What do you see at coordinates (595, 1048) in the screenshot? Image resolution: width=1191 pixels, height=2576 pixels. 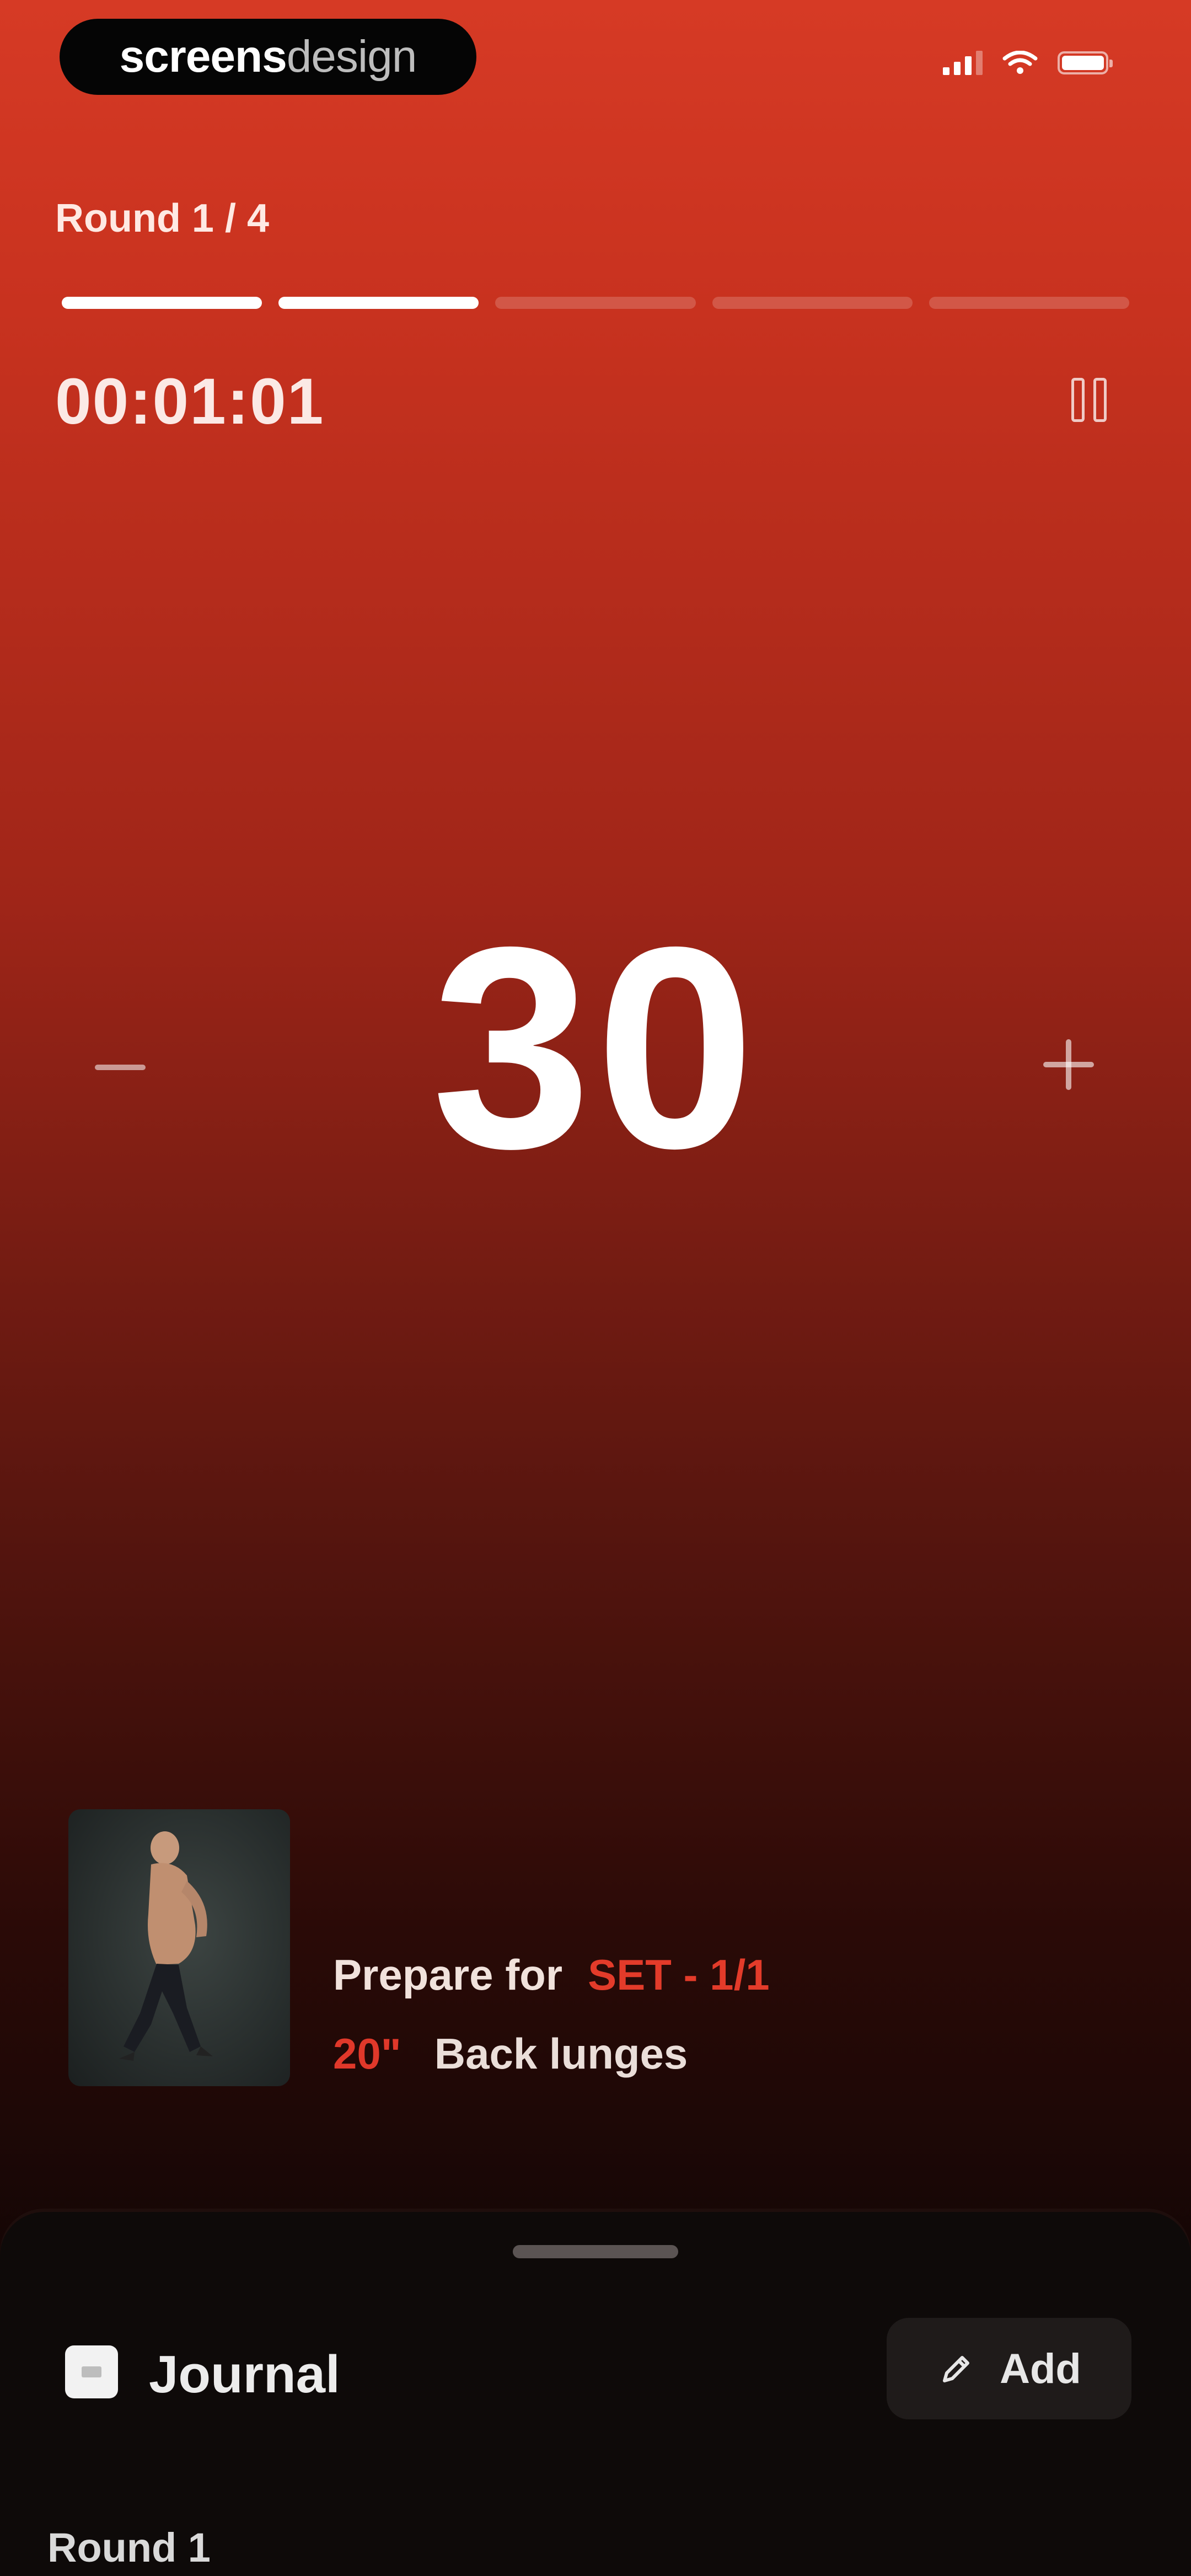 I see `countdown-counter: 30` at bounding box center [595, 1048].